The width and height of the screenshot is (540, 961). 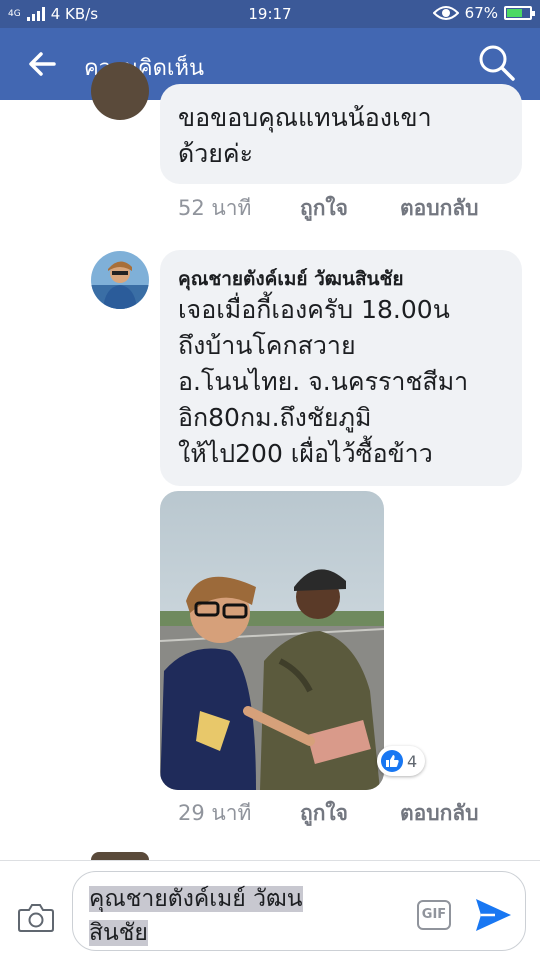 What do you see at coordinates (323, 381) in the screenshot?
I see `comment-text-line: อ.โนนไทย. จ.นครราชสีมา` at bounding box center [323, 381].